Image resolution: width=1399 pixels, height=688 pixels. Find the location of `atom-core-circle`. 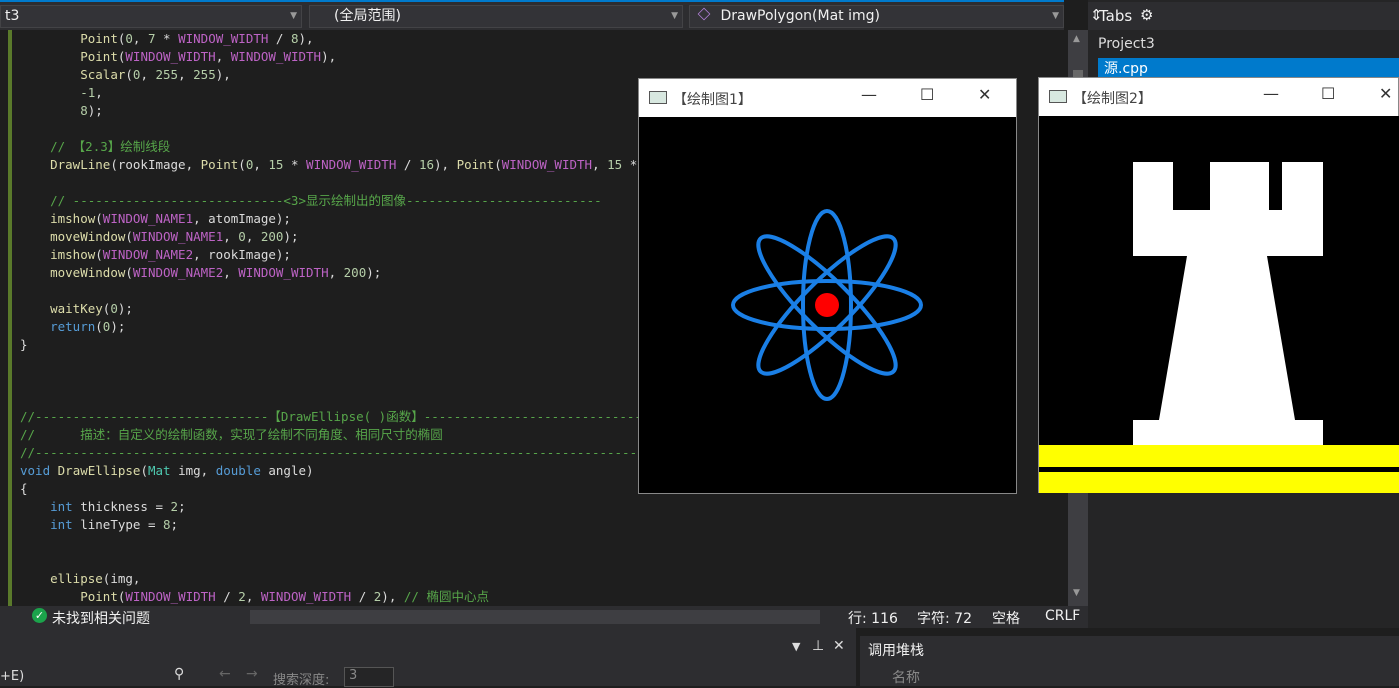

atom-core-circle is located at coordinates (827, 305).